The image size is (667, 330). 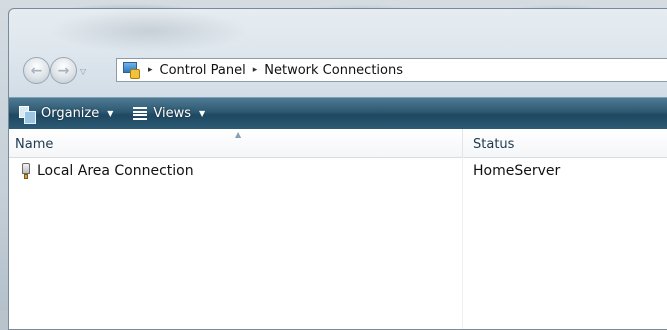 What do you see at coordinates (517, 171) in the screenshot?
I see `connection-status: HomeServer` at bounding box center [517, 171].